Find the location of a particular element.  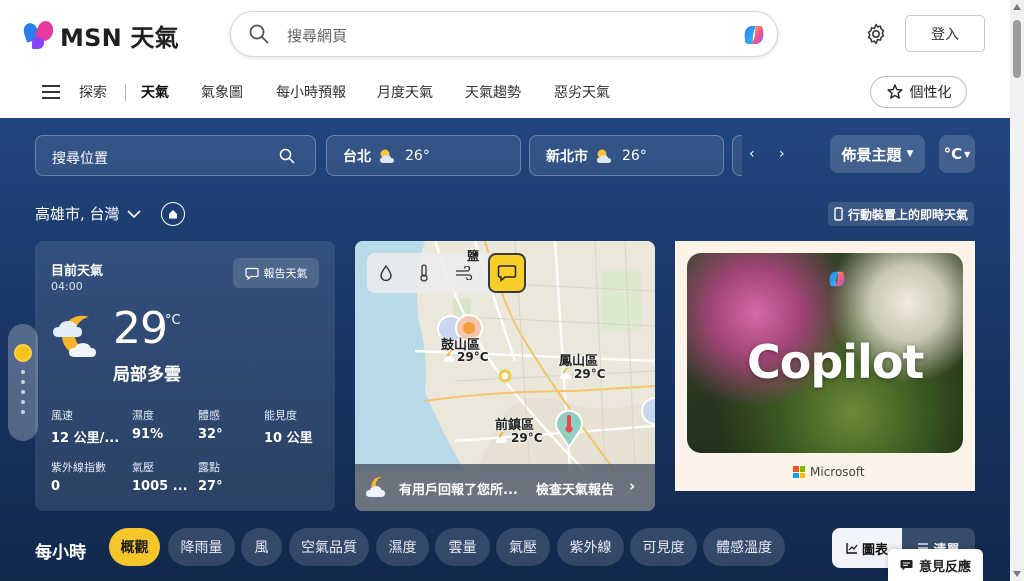

logo-text: MSN 天氣 is located at coordinates (119, 38).